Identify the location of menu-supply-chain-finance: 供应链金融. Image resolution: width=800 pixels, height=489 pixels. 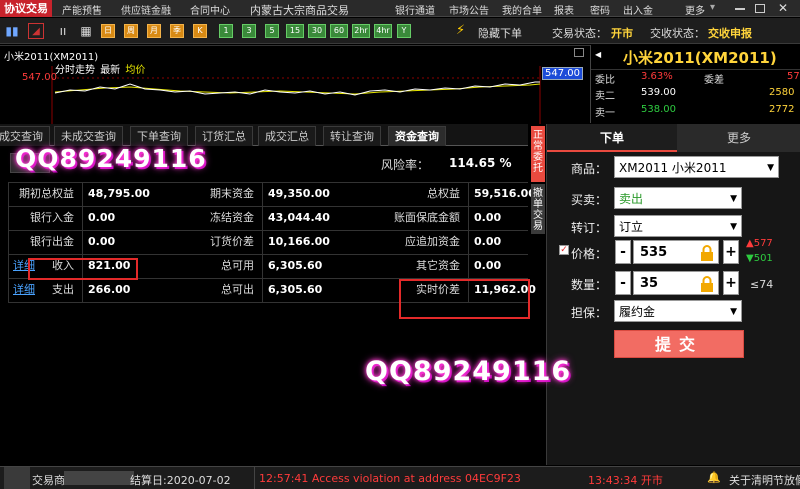
(146, 9).